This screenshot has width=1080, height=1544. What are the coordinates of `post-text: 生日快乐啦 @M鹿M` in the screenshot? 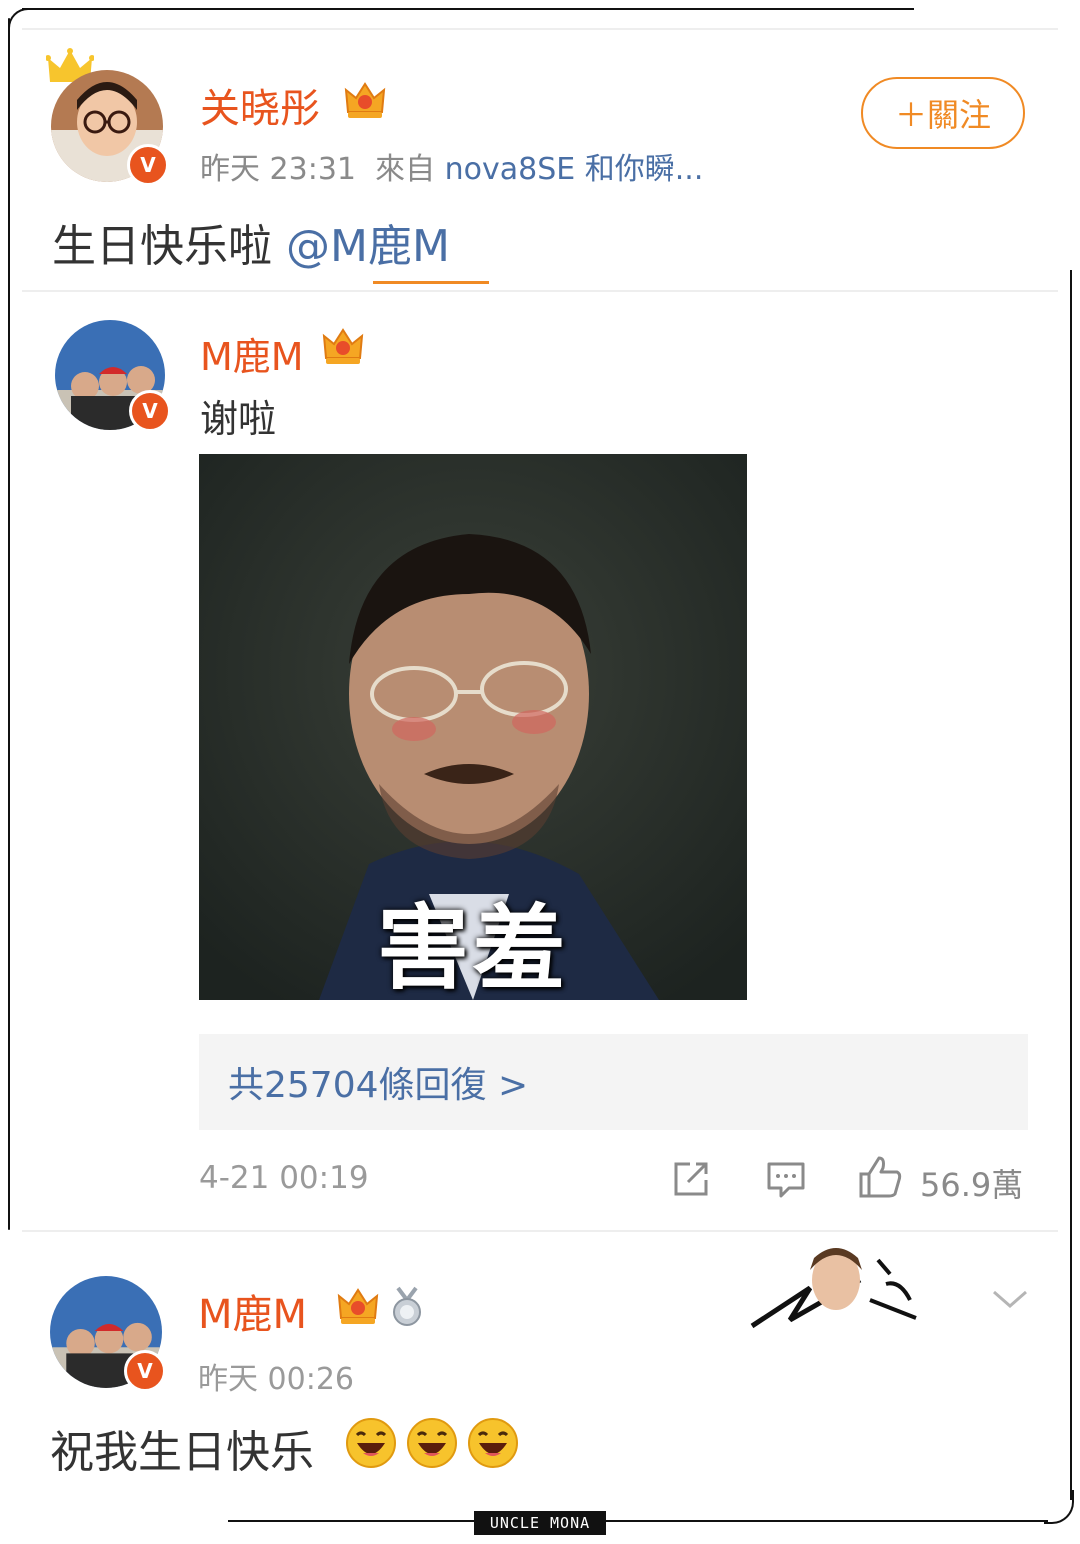 It's located at (251, 242).